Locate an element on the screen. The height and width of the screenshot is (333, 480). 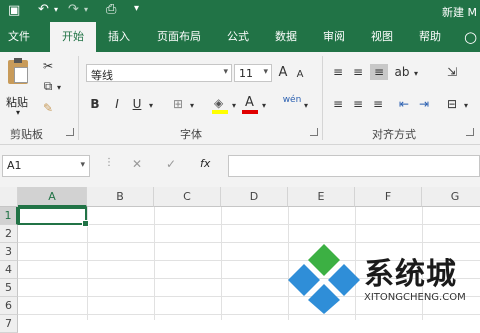
font-size-combo: 11 ▾ is located at coordinates (253, 73).